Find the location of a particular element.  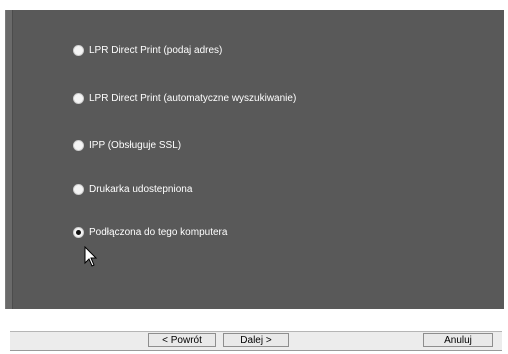

cancel-button: Anuluj is located at coordinates (458, 340).